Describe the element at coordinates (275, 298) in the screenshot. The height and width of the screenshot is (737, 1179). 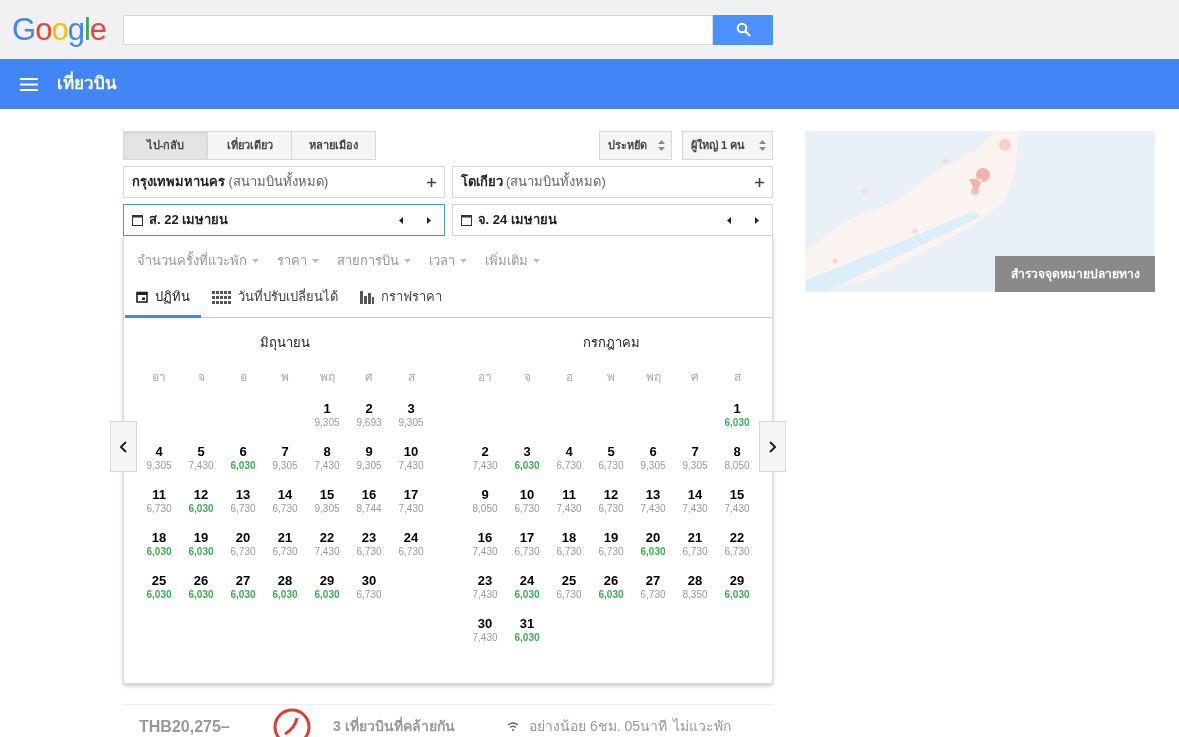
I see `view-tab: วันที่ปรับเปลี่ยนได้` at that location.